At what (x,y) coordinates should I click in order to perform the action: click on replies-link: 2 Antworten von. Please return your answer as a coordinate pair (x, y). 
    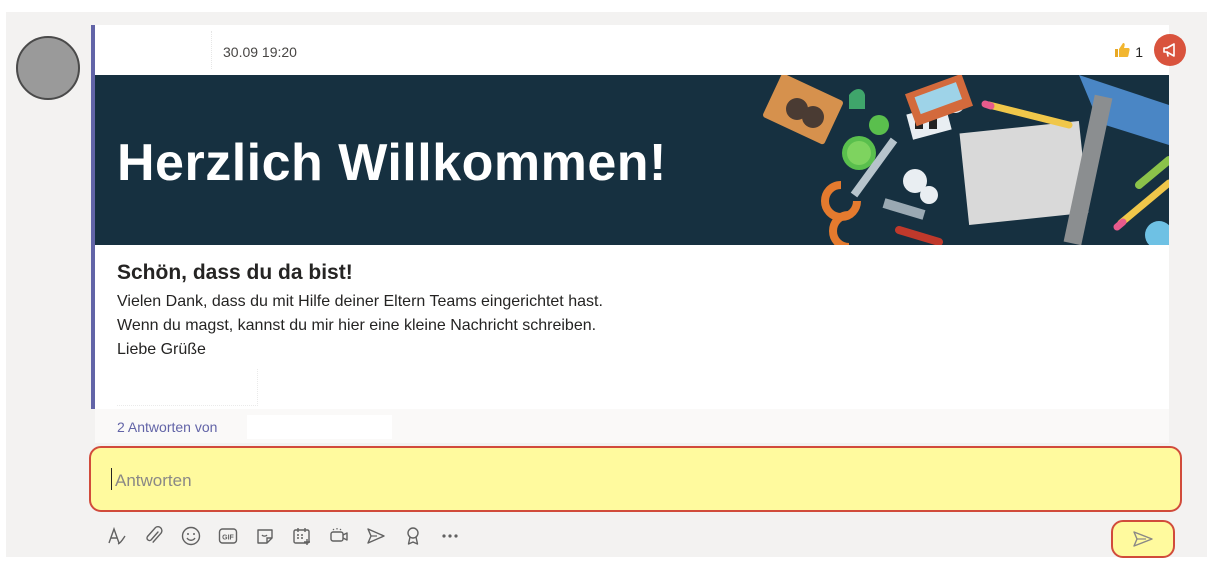
    Looking at the image, I should click on (167, 427).